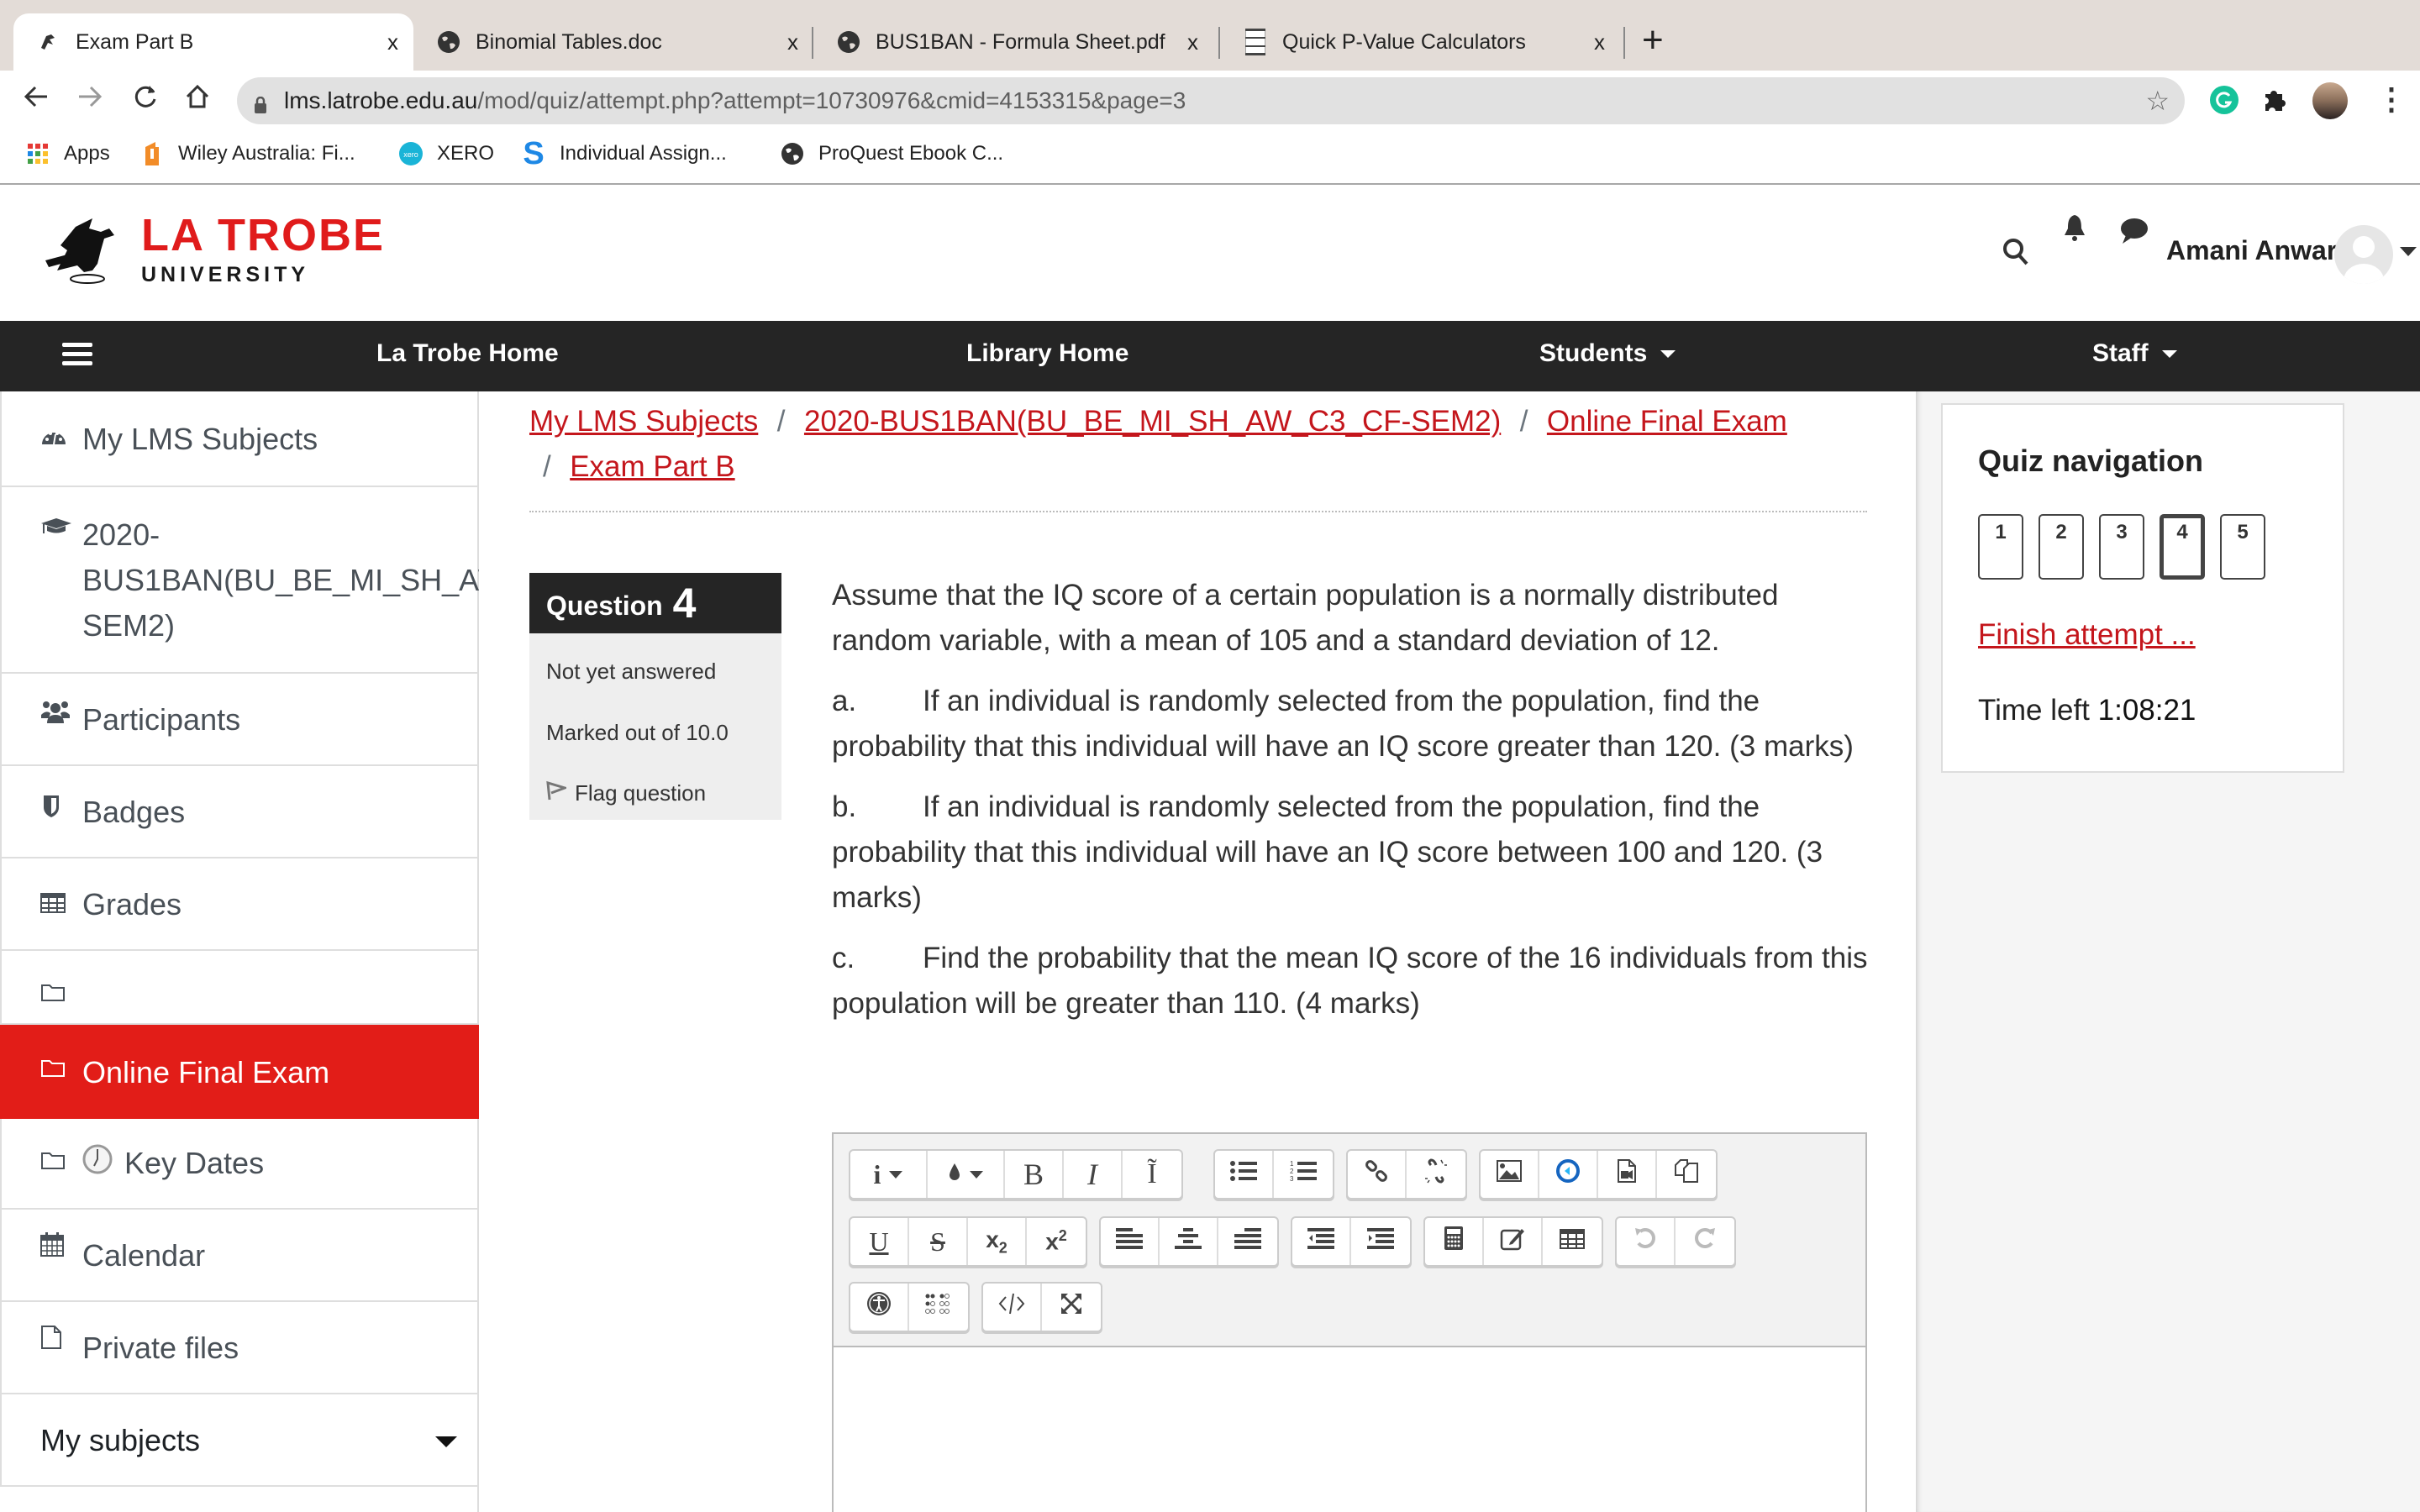 The width and height of the screenshot is (2420, 1512). What do you see at coordinates (2157, 101) in the screenshot?
I see `bookmark-star-icon: ☆` at bounding box center [2157, 101].